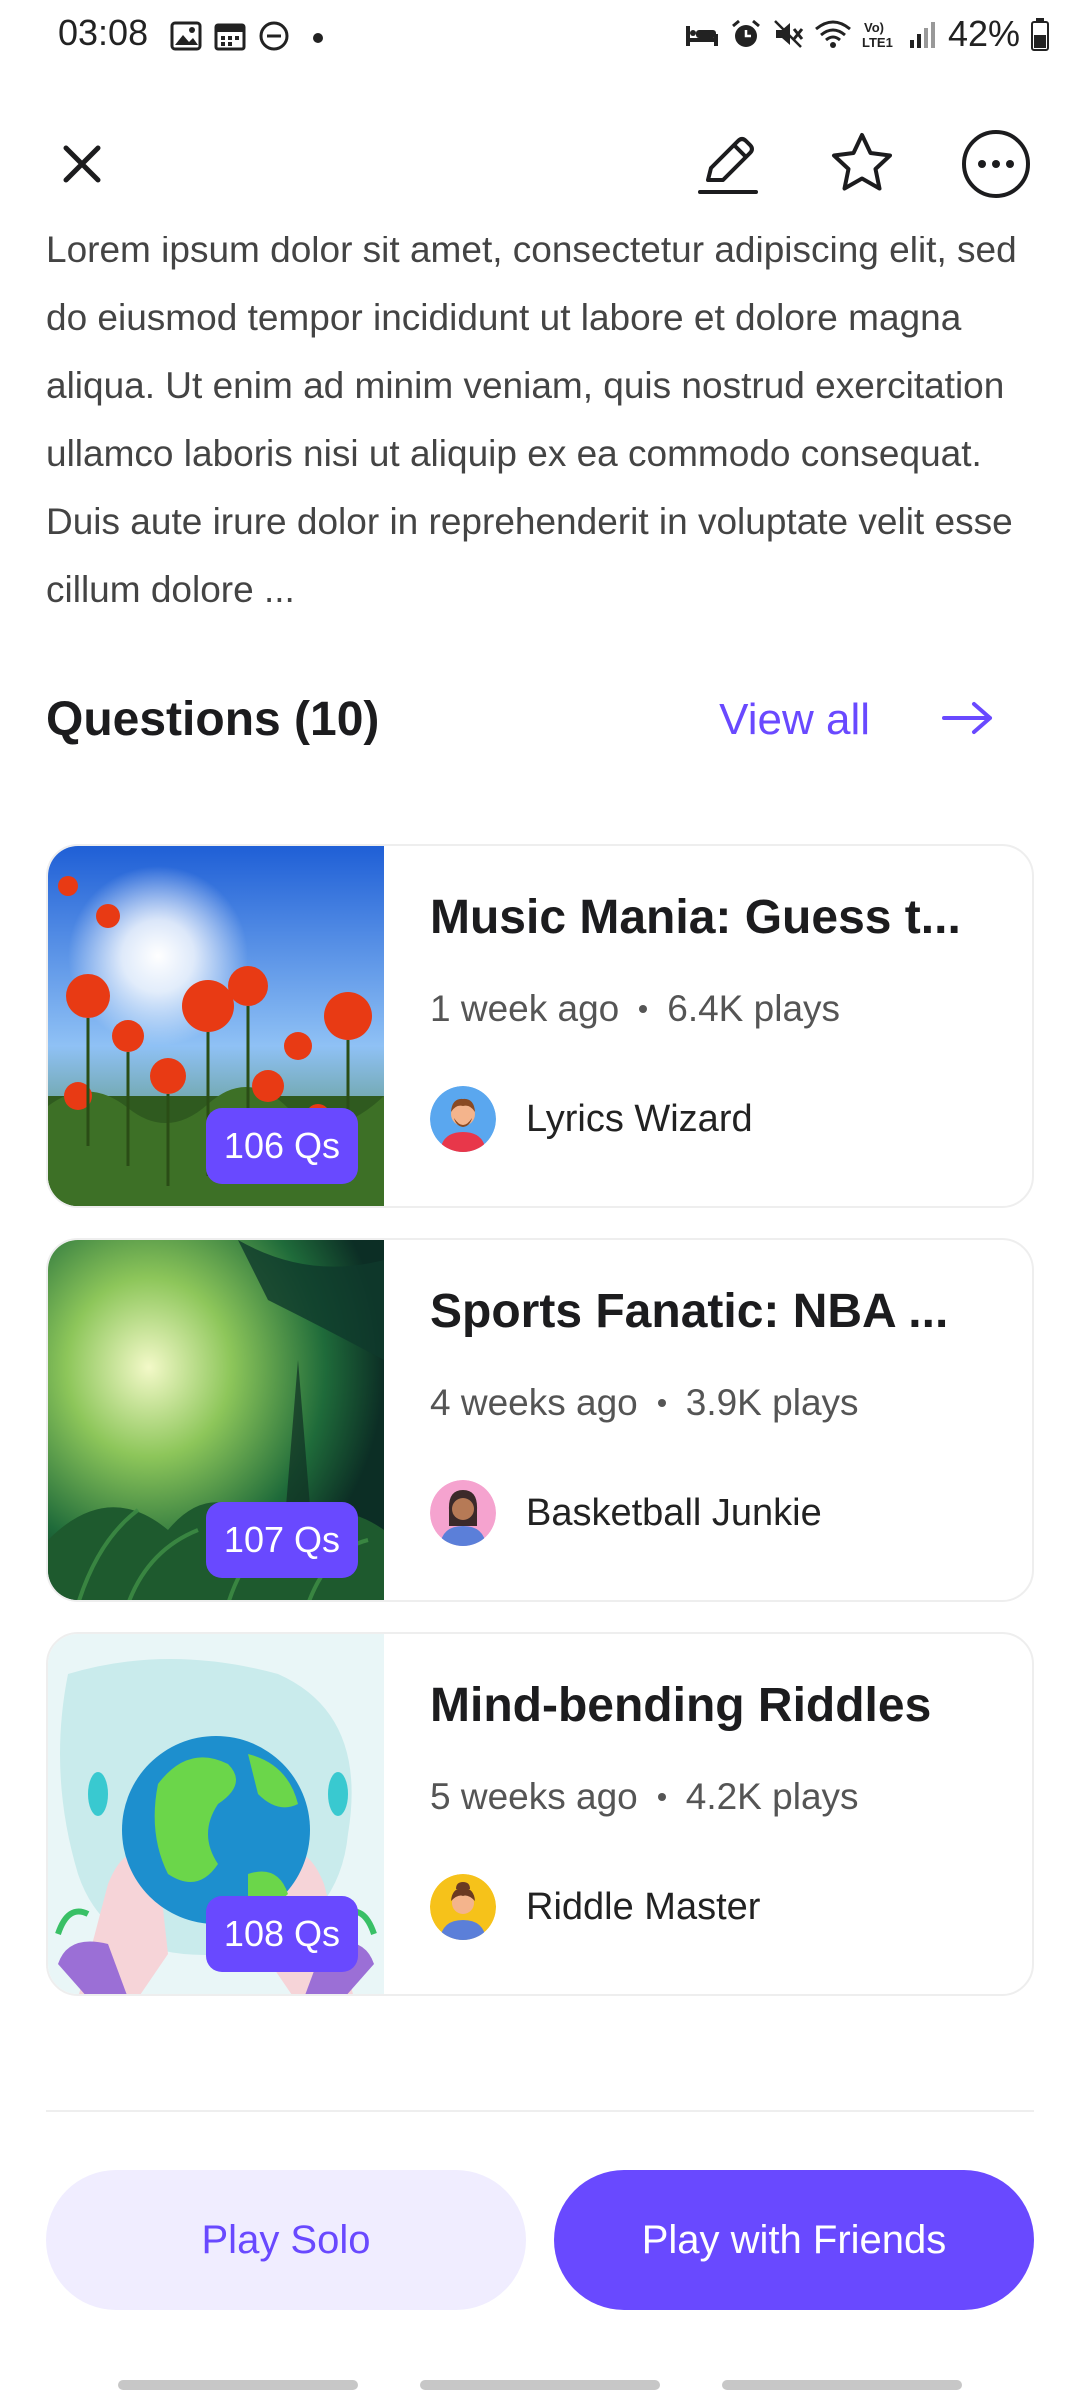  I want to click on battery-icon, so click(1040, 34).